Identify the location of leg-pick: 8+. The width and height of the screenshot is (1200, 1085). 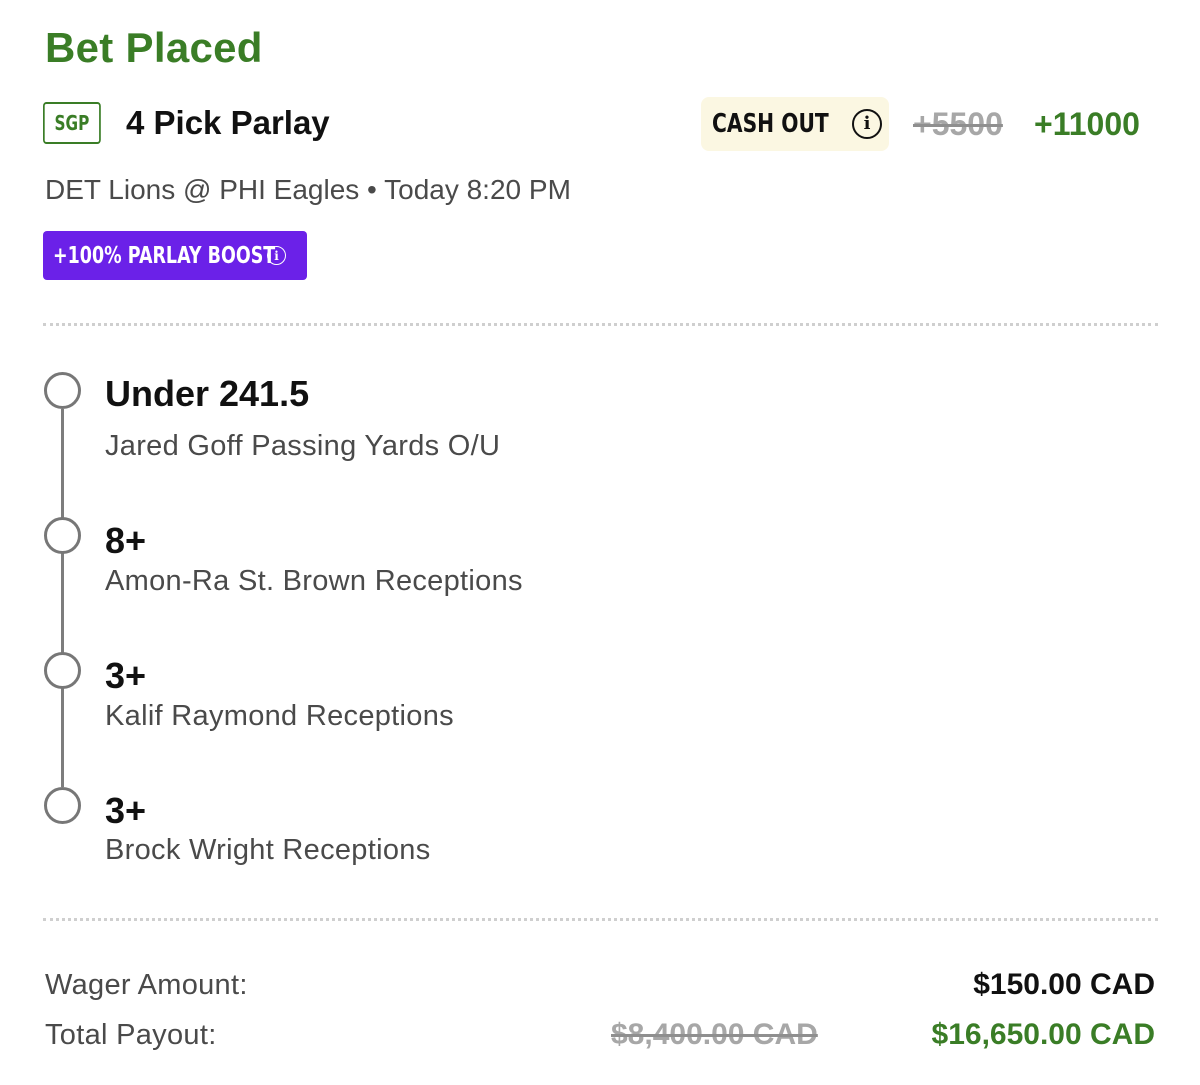
(126, 540).